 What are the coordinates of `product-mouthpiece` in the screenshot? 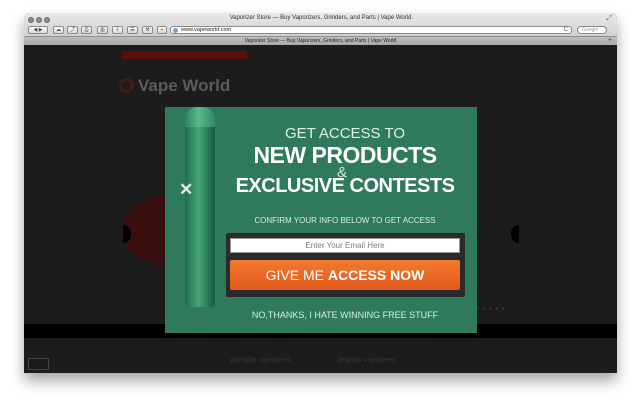 It's located at (200, 117).